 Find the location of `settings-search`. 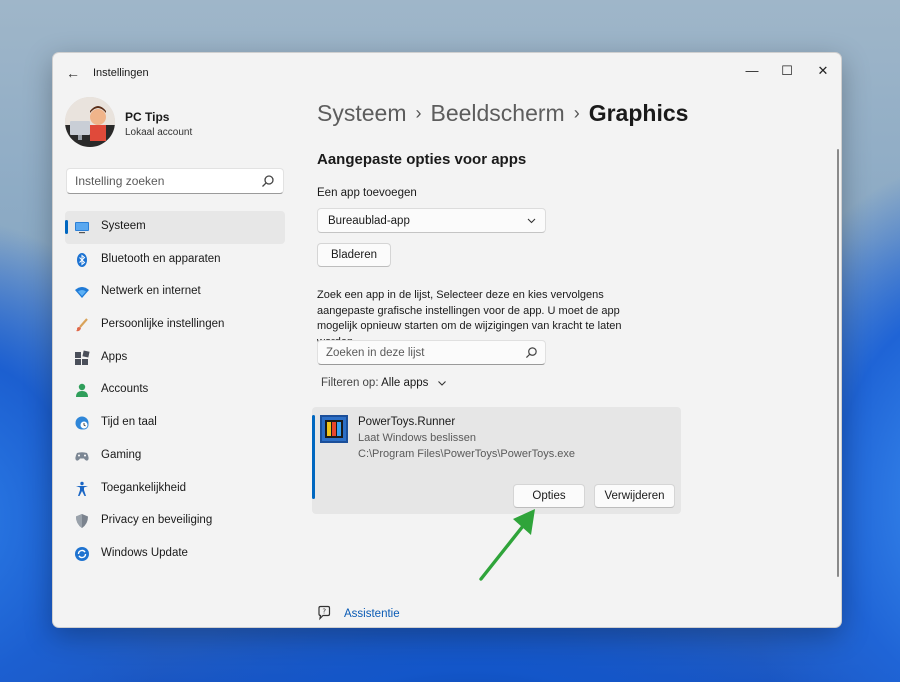

settings-search is located at coordinates (175, 181).